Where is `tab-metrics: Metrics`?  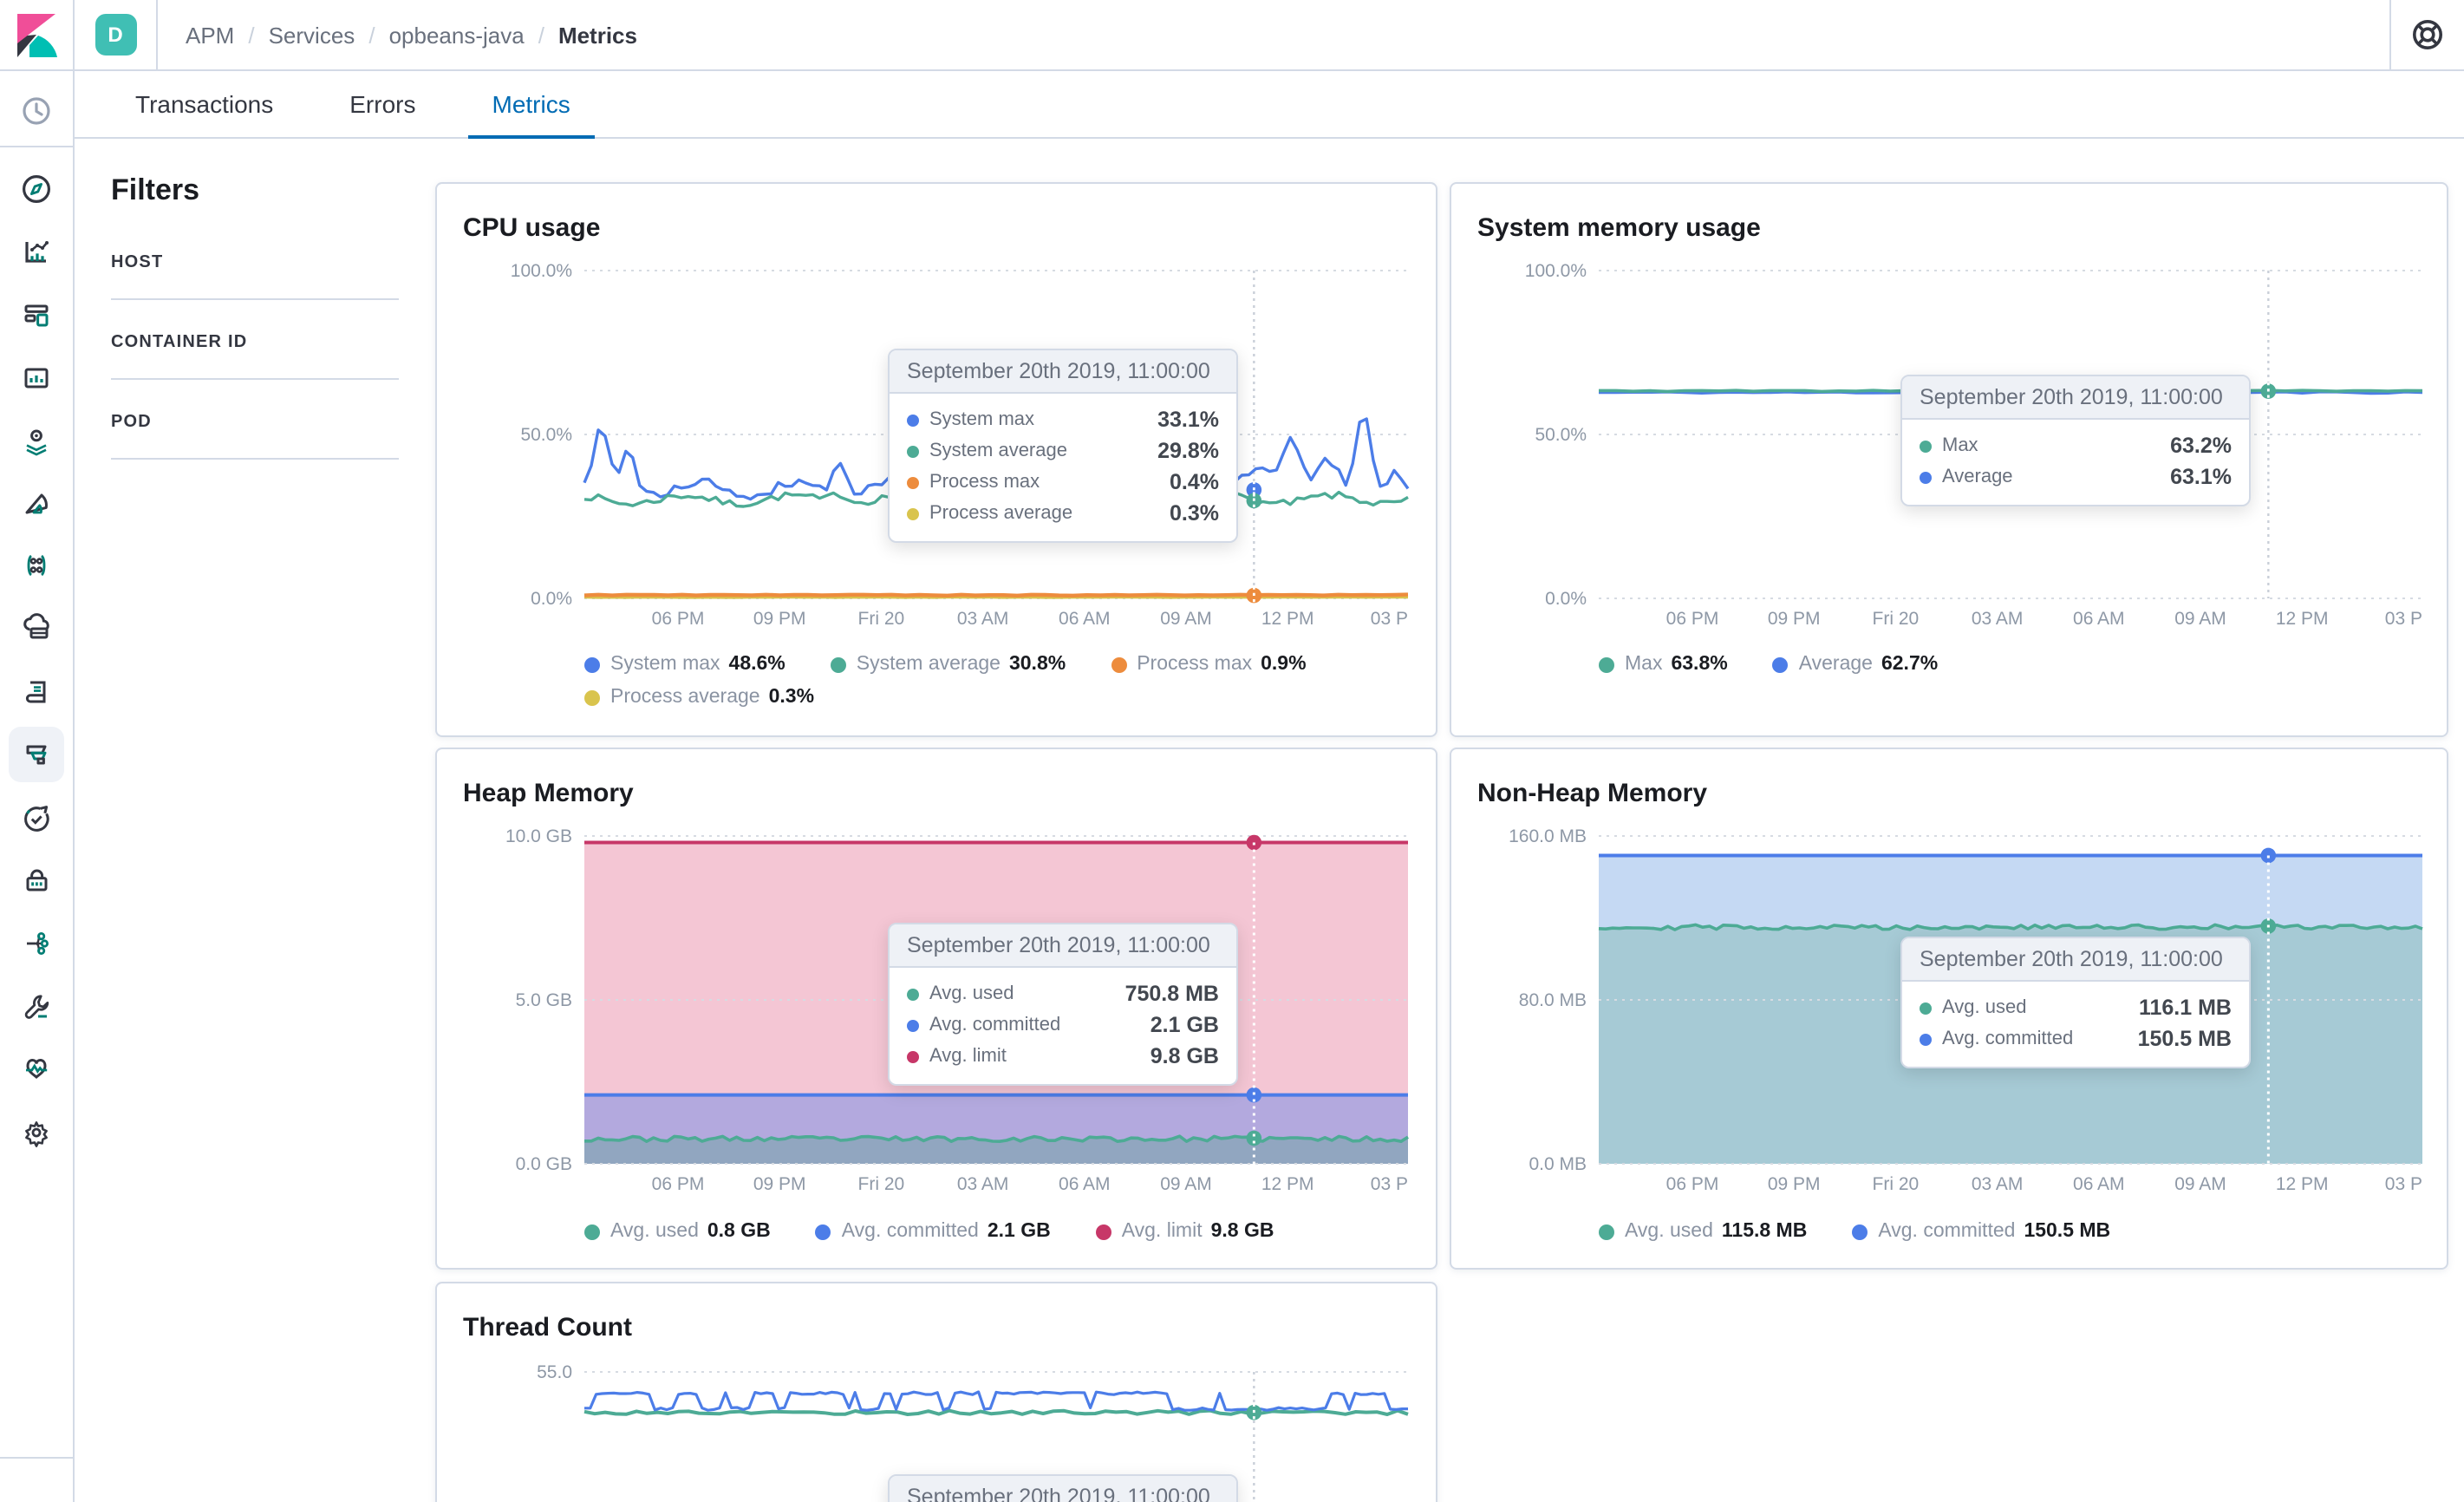
tab-metrics: Metrics is located at coordinates (531, 104).